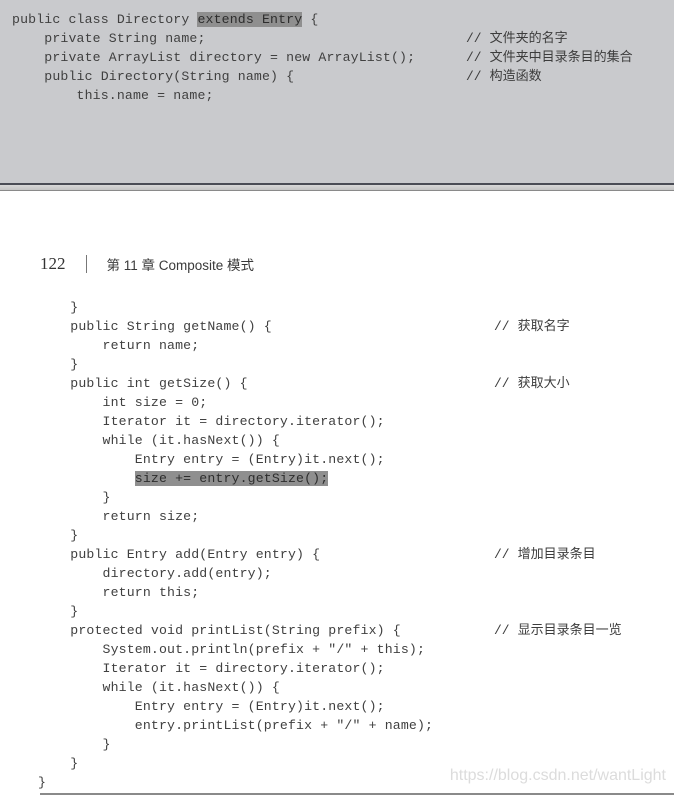 This screenshot has height=796, width=674. I want to click on code-text: {, so click(310, 19).